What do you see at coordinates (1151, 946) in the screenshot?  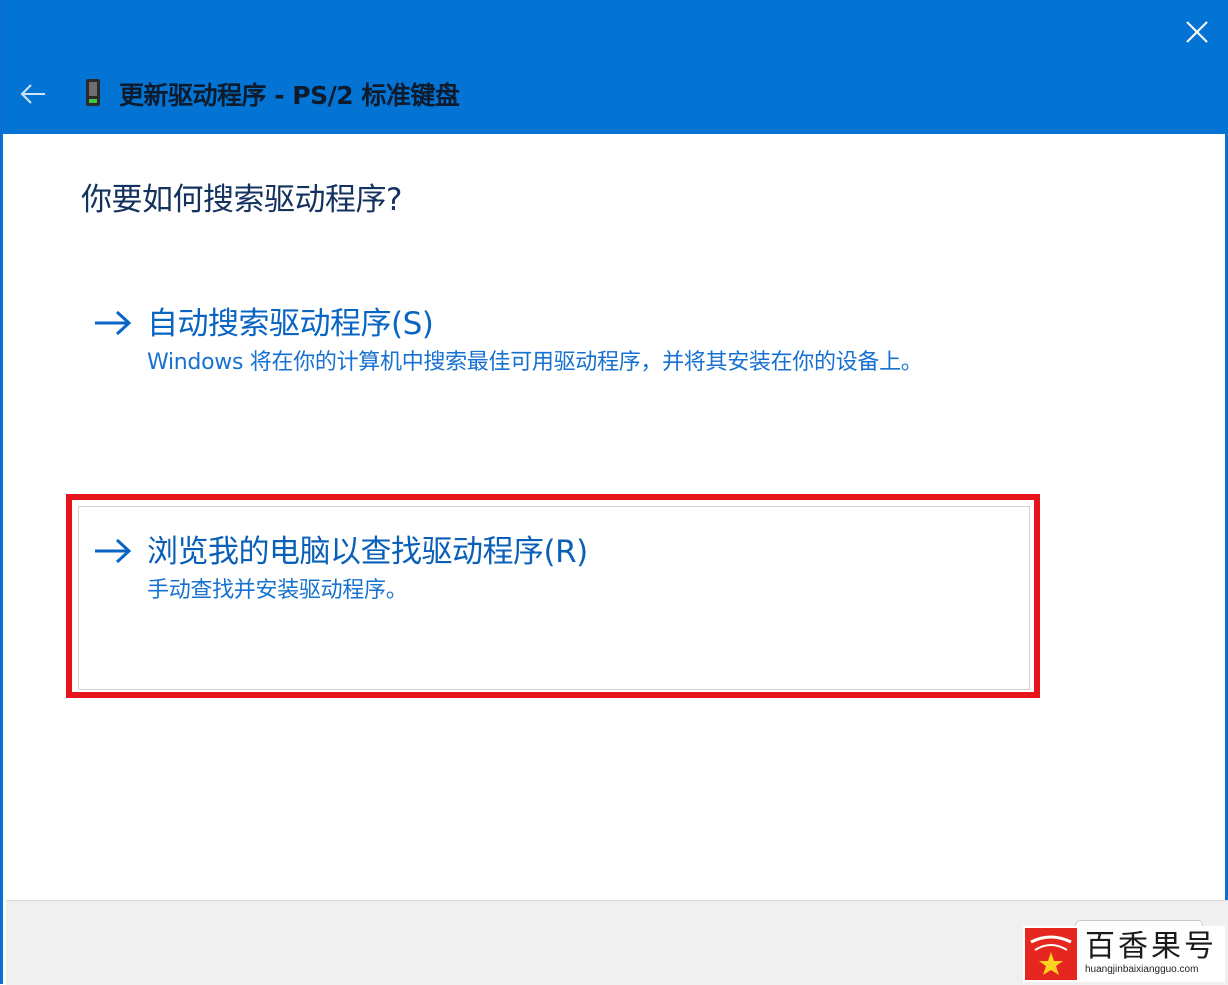 I see `watermark-name: 百香果号` at bounding box center [1151, 946].